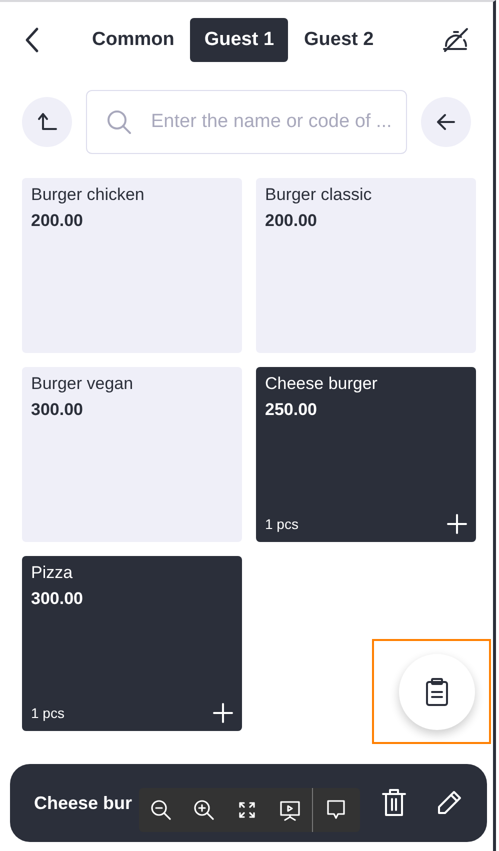 The height and width of the screenshot is (851, 499). Describe the element at coordinates (449, 803) in the screenshot. I see `edit-icon` at that location.